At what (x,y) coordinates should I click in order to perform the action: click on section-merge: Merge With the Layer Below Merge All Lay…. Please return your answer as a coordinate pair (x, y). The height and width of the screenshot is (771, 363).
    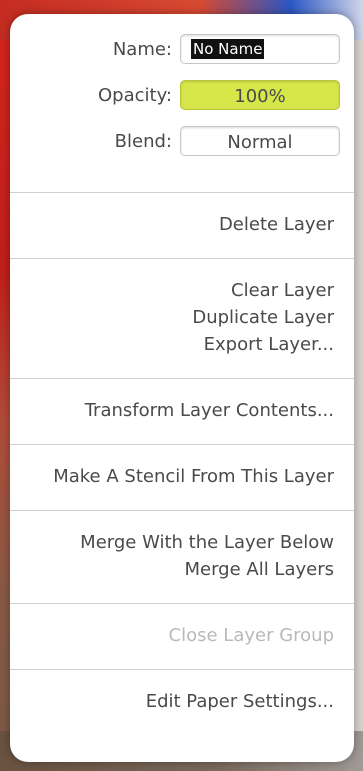
    Looking at the image, I should click on (182, 557).